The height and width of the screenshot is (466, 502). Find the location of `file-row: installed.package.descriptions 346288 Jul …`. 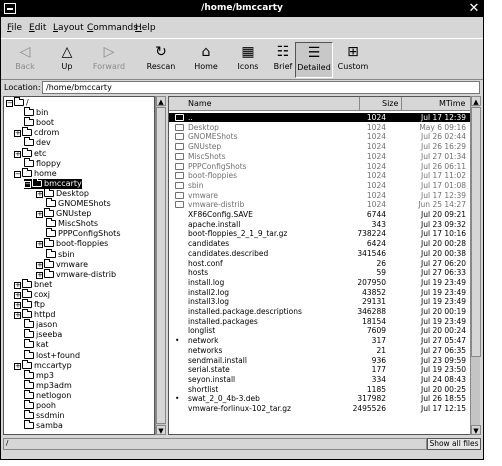

file-row: installed.package.descriptions 346288 Jul … is located at coordinates (319, 311).